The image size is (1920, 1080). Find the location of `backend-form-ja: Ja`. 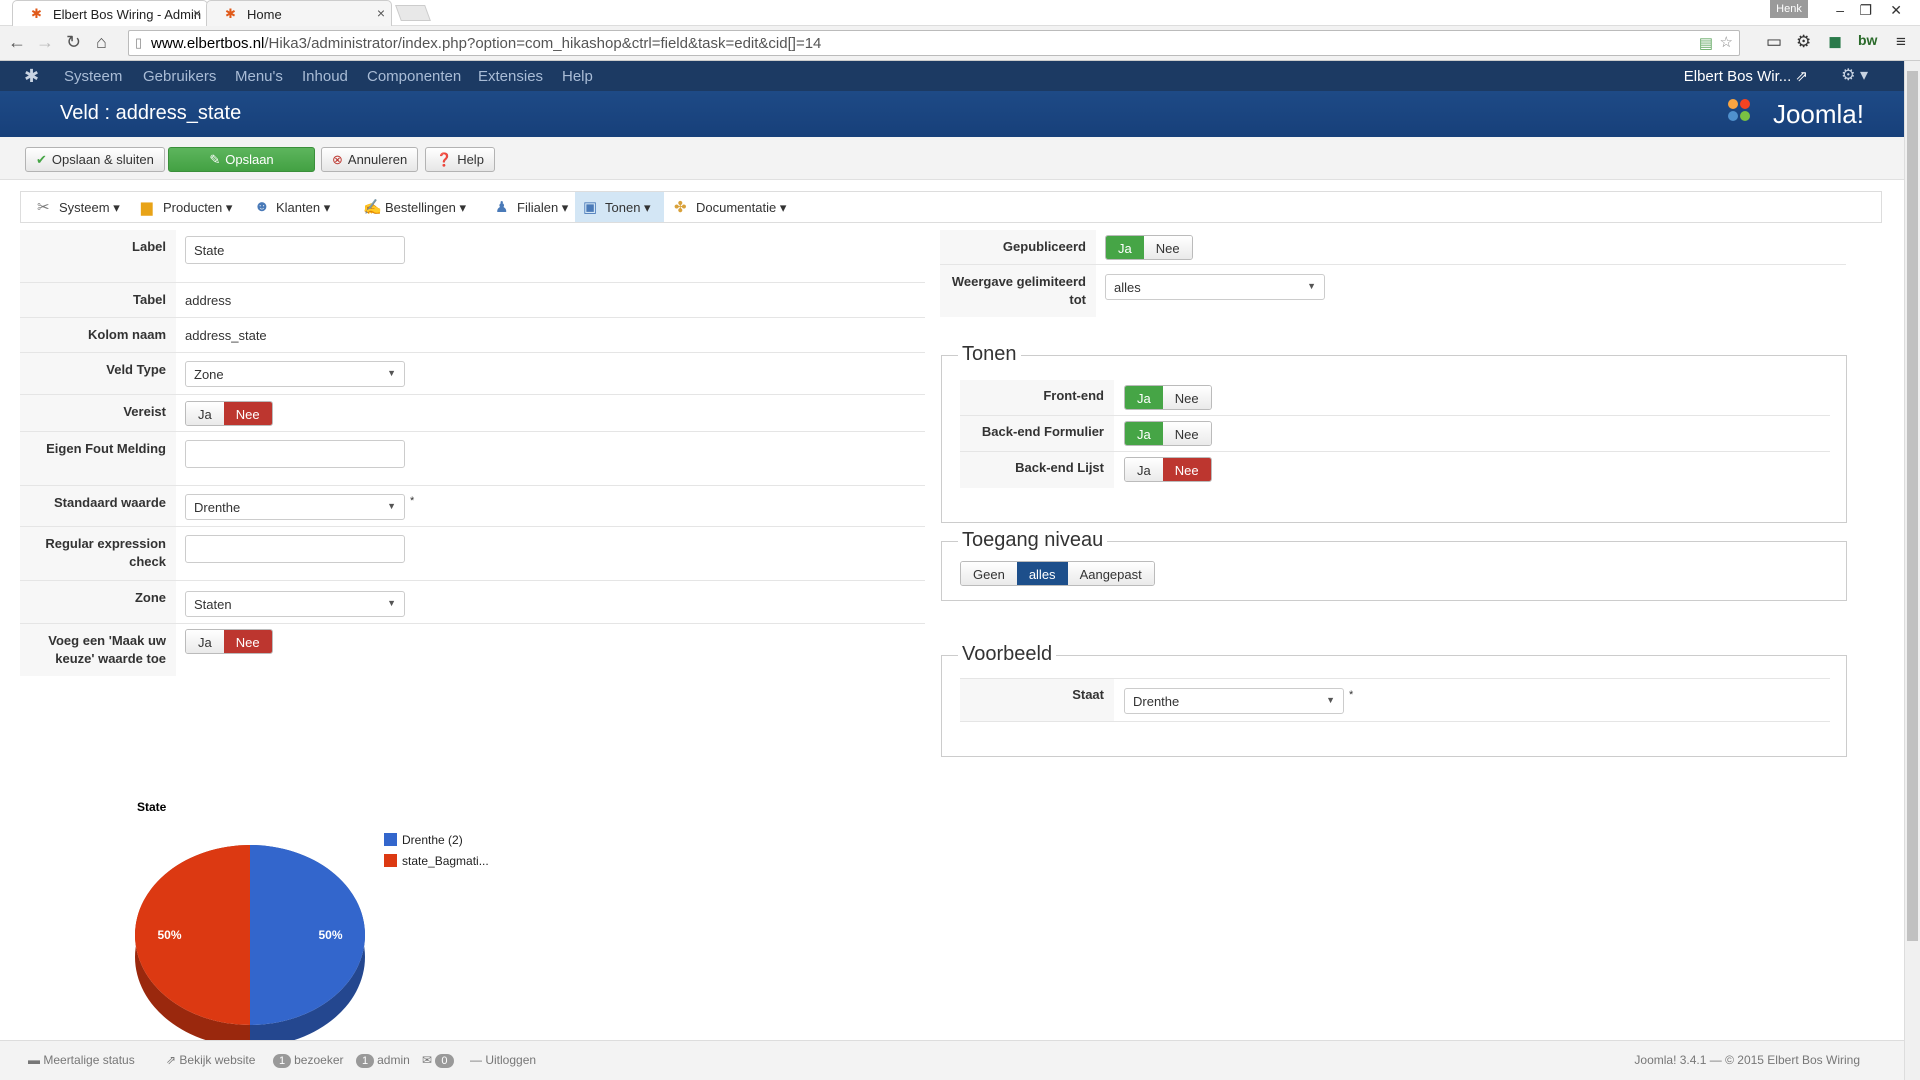

backend-form-ja: Ja is located at coordinates (1144, 433).